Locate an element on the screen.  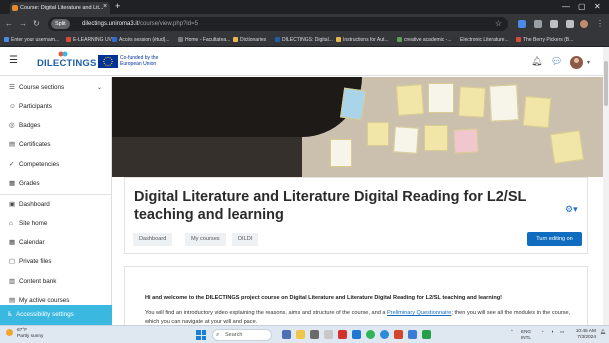
drawer-item-participants: ☺ Participants is located at coordinates (30, 106).